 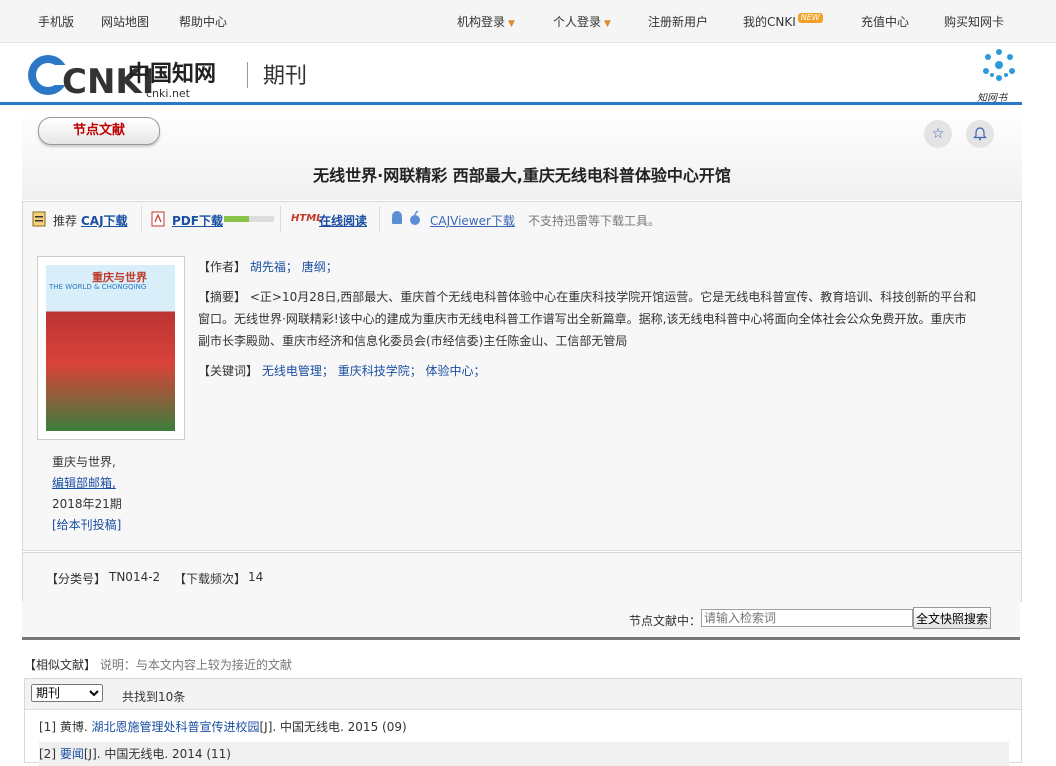 I want to click on submit-link: [给本刊投稿], so click(x=86, y=525).